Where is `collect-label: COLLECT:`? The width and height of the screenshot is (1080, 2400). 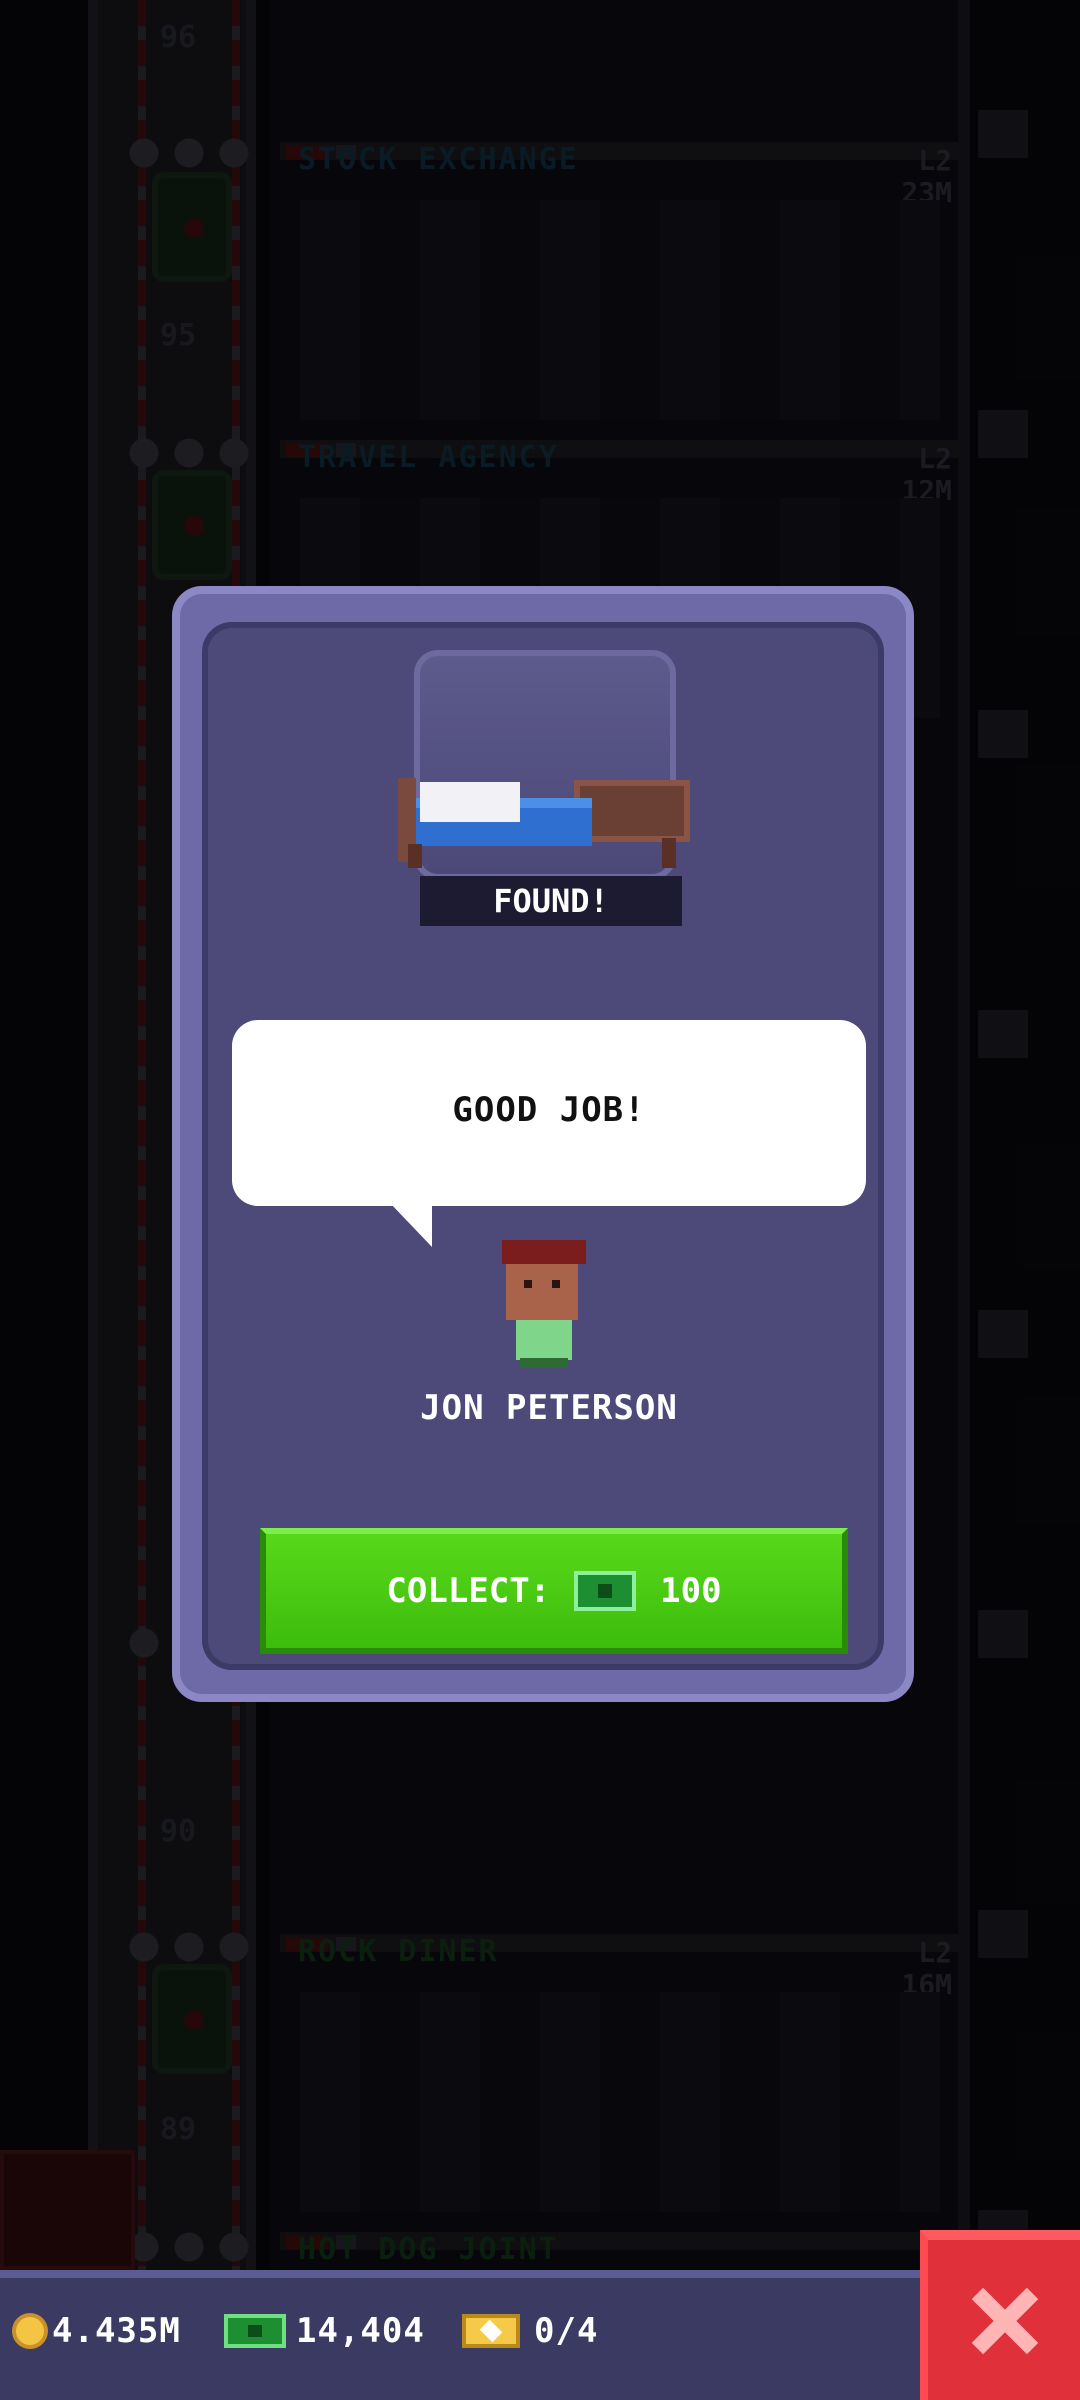 collect-label: COLLECT: is located at coordinates (468, 1591).